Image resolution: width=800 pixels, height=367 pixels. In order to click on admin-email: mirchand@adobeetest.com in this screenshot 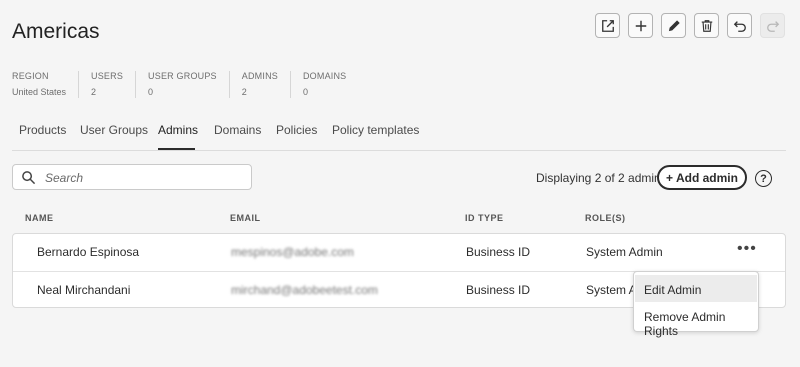, I will do `click(304, 290)`.